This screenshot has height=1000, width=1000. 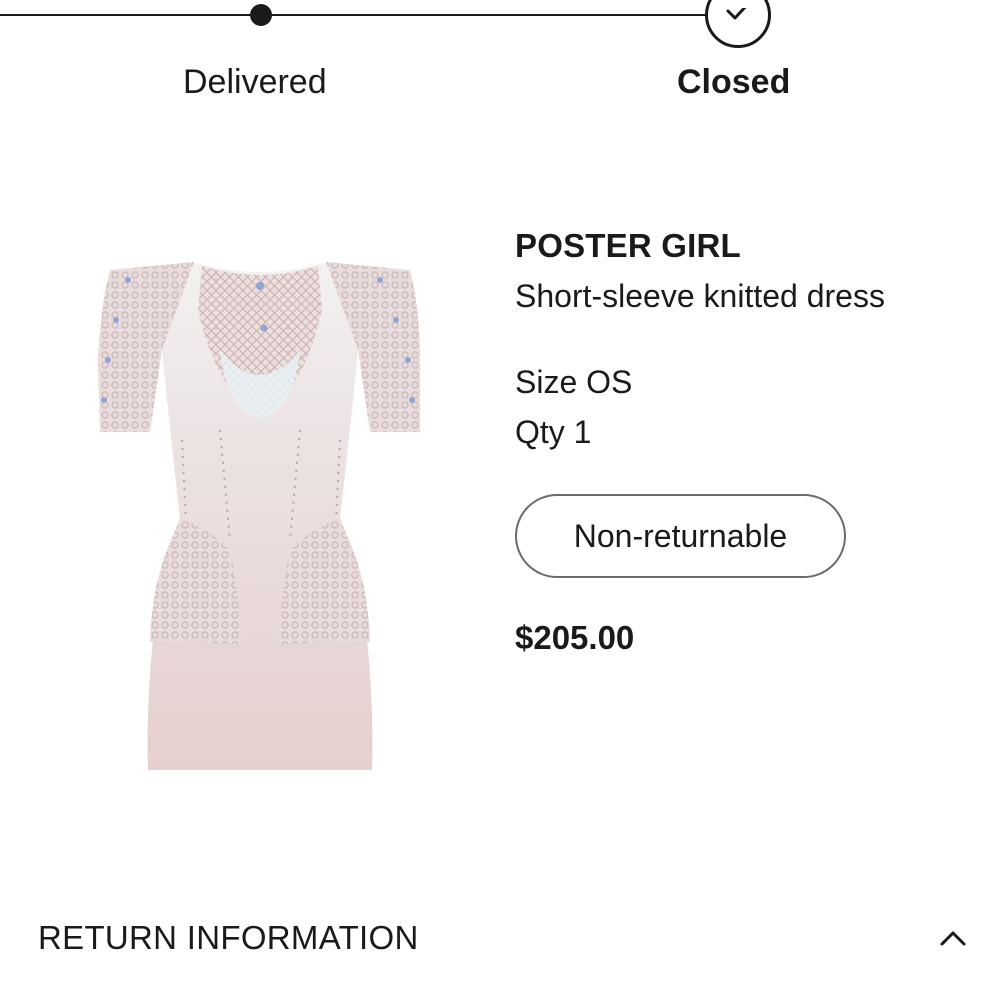 I want to click on checkmark-icon, so click(x=736, y=14).